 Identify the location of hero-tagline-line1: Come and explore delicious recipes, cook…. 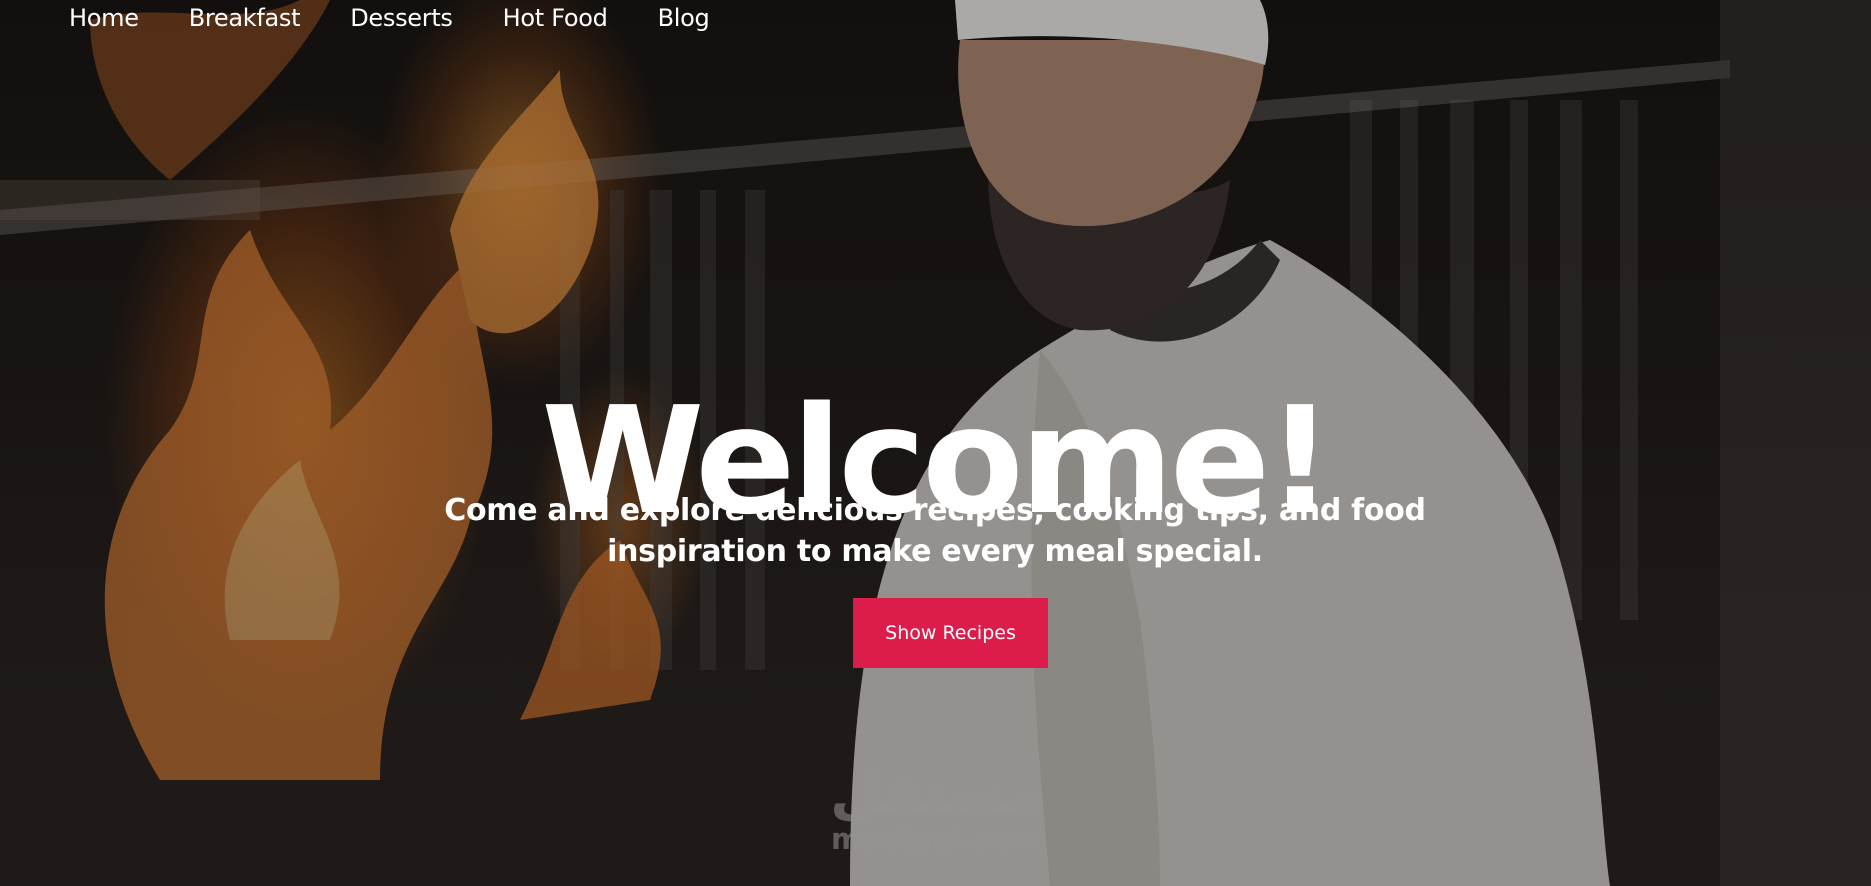
(935, 510).